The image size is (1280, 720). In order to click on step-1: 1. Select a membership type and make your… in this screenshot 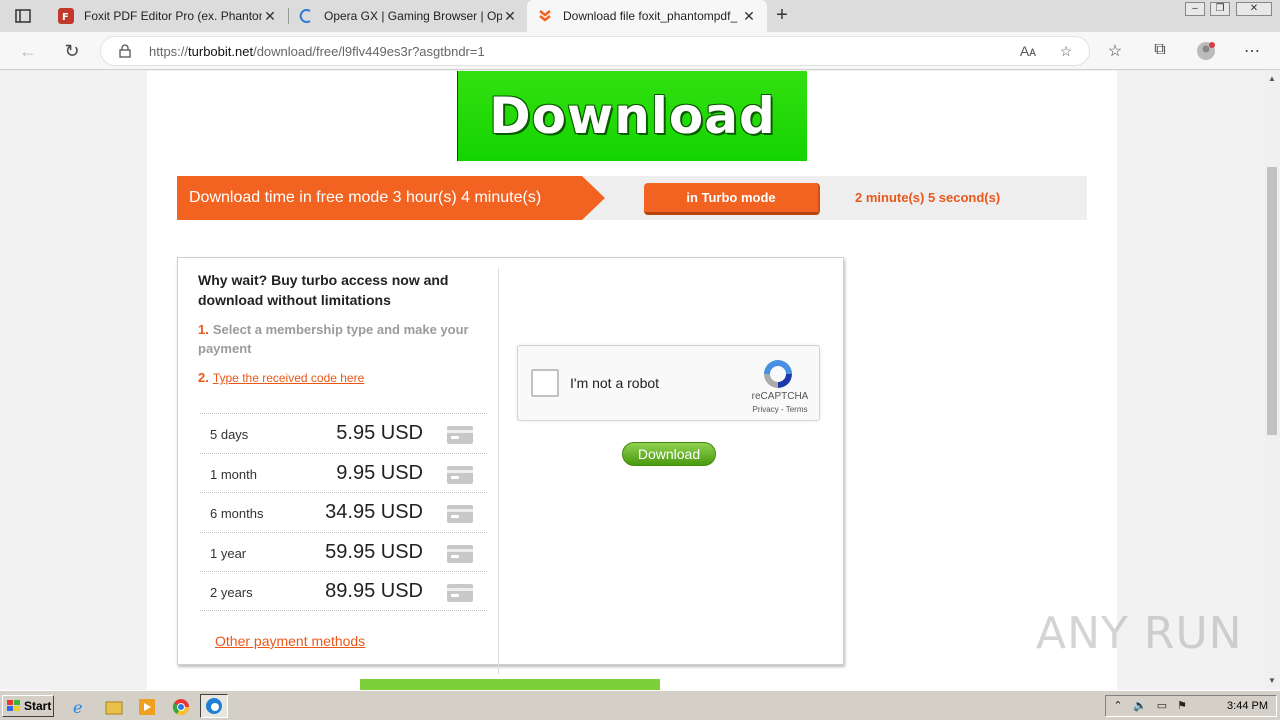, I will do `click(333, 339)`.